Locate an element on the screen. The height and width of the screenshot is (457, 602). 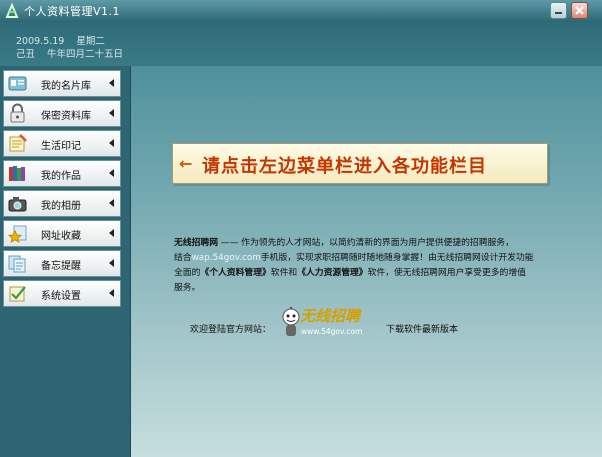
date-header: 2009.5.19 星期二 己丑 牛年四月二十五日 is located at coordinates (301, 44).